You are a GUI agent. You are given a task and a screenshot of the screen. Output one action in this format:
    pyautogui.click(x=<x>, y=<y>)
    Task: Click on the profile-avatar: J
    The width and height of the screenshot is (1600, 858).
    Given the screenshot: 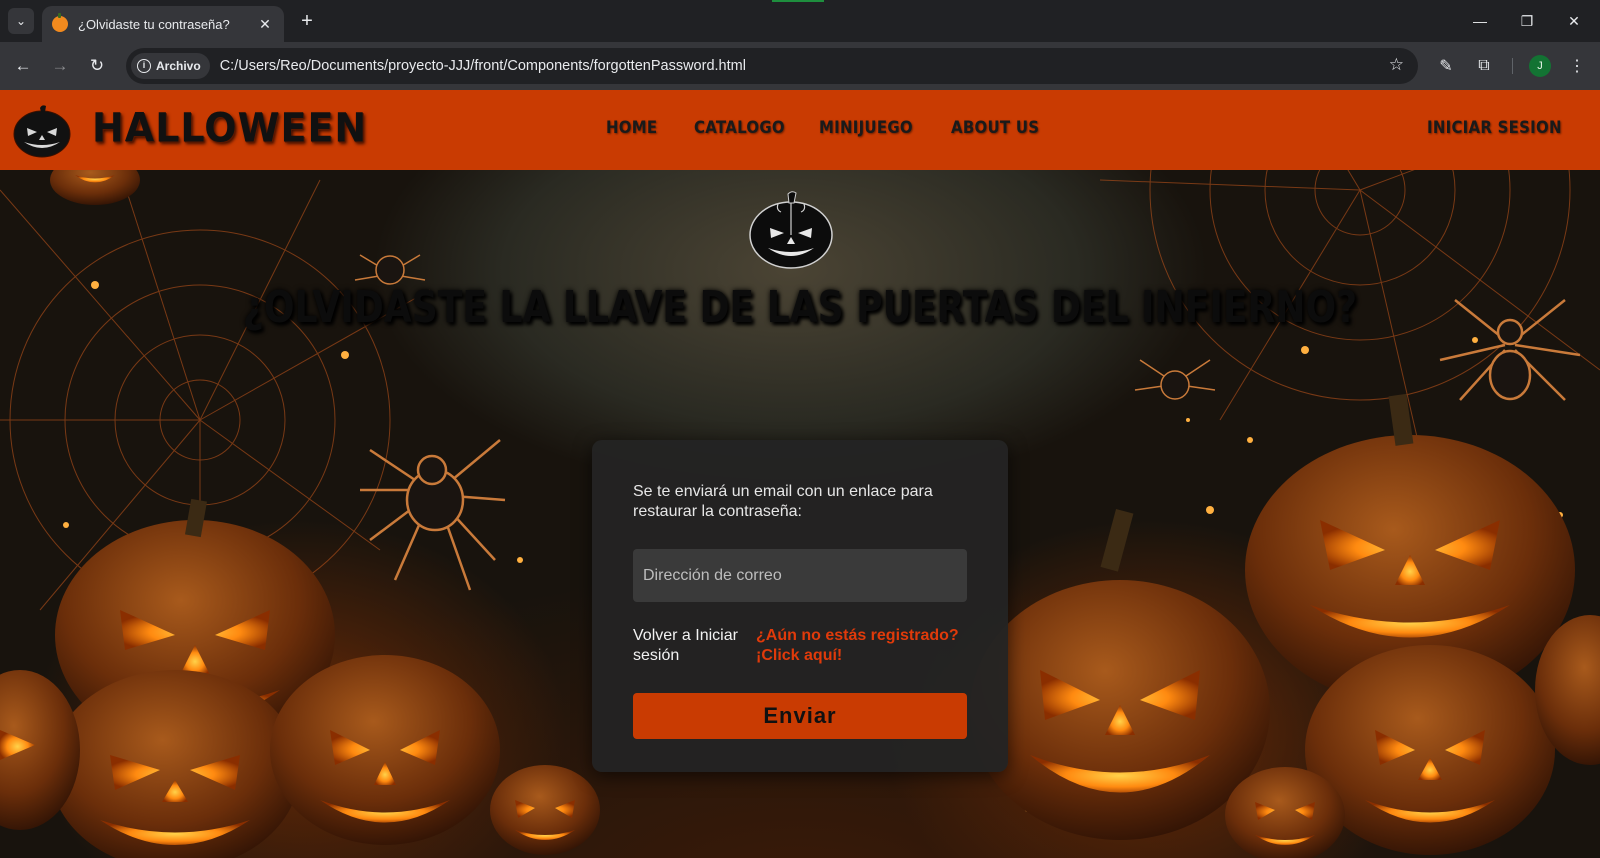 What is the action you would take?
    pyautogui.click(x=1540, y=66)
    